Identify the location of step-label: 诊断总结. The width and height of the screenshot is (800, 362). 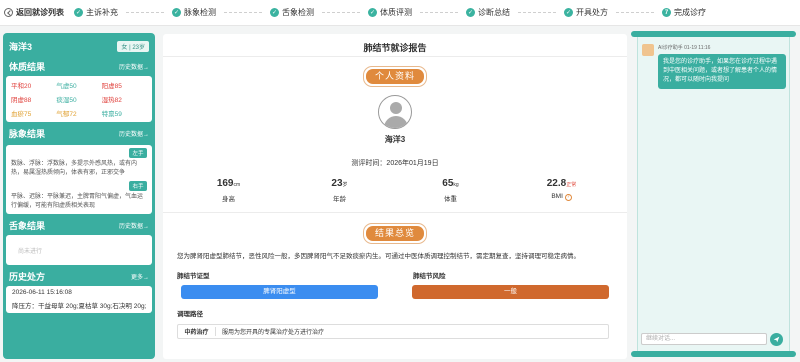
(494, 12).